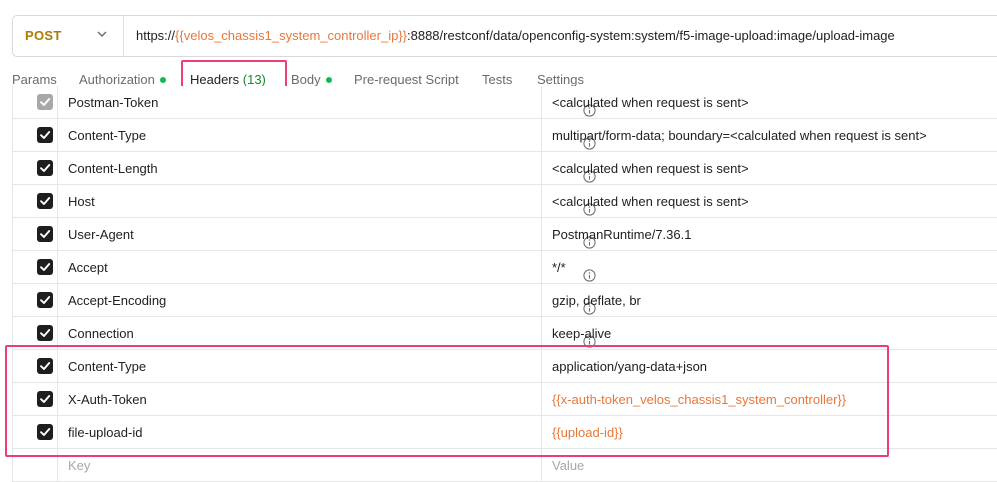 This screenshot has width=997, height=482. I want to click on header-key: Host, so click(81, 201).